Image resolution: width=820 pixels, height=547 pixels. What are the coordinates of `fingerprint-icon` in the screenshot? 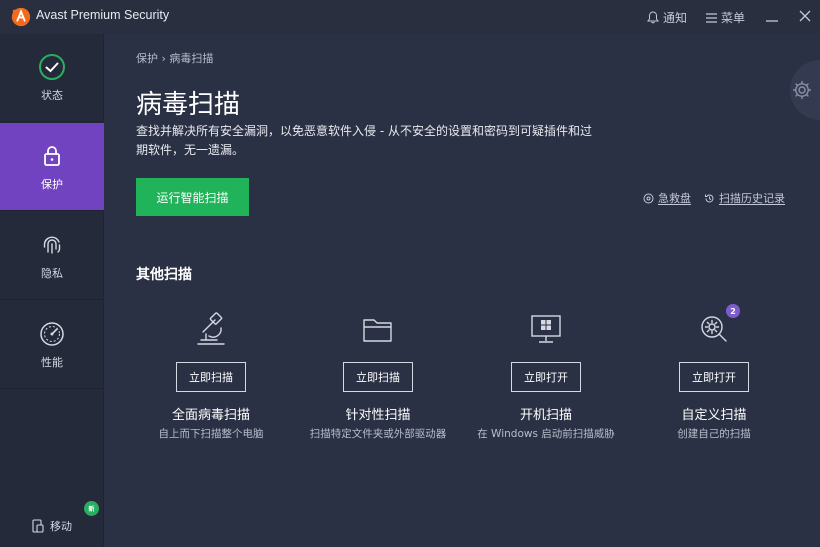 It's located at (52, 245).